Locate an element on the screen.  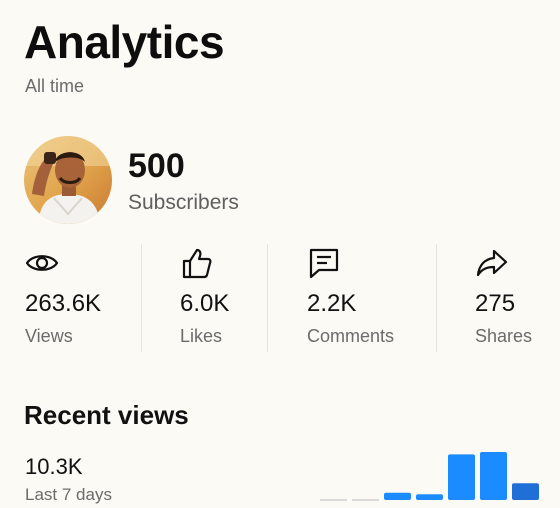
stat-value: 2.2K is located at coordinates (332, 303).